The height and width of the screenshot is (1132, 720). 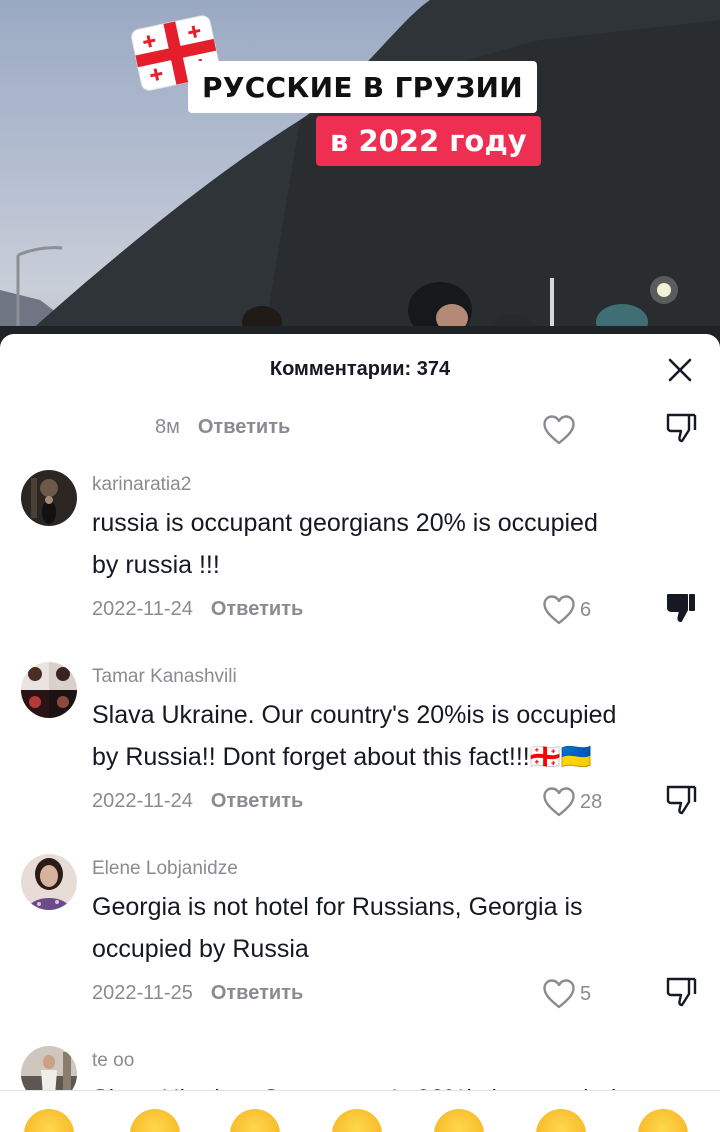 What do you see at coordinates (200, 949) in the screenshot?
I see `comment-text-line: occupied by Russia` at bounding box center [200, 949].